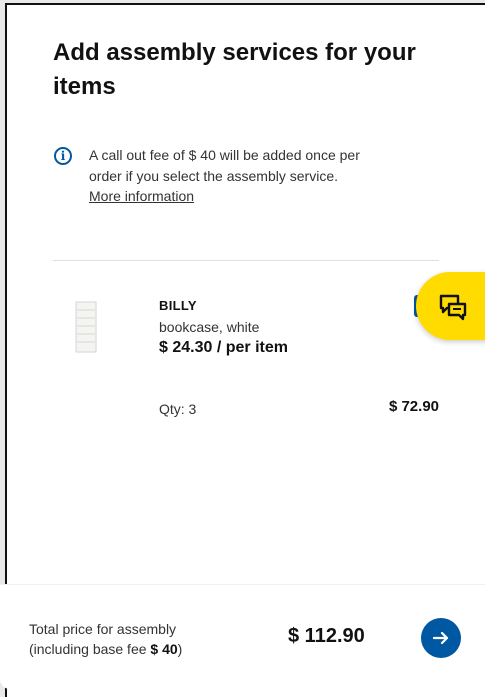 The width and height of the screenshot is (485, 697). What do you see at coordinates (164, 649) in the screenshot?
I see `base-fee: $ 40` at bounding box center [164, 649].